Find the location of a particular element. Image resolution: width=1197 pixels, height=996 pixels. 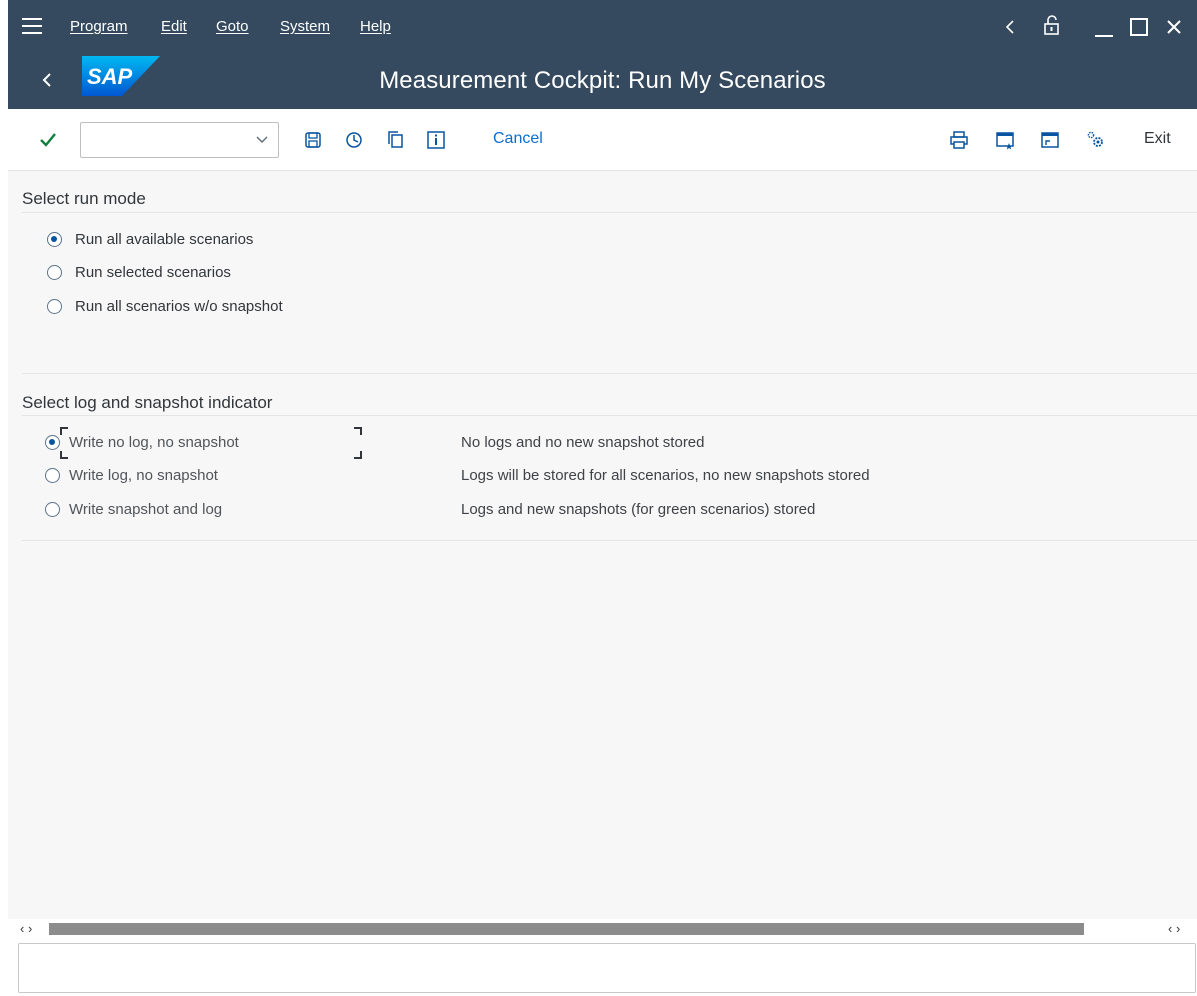

no-log-description: No logs and no new snapshot stored is located at coordinates (583, 442).